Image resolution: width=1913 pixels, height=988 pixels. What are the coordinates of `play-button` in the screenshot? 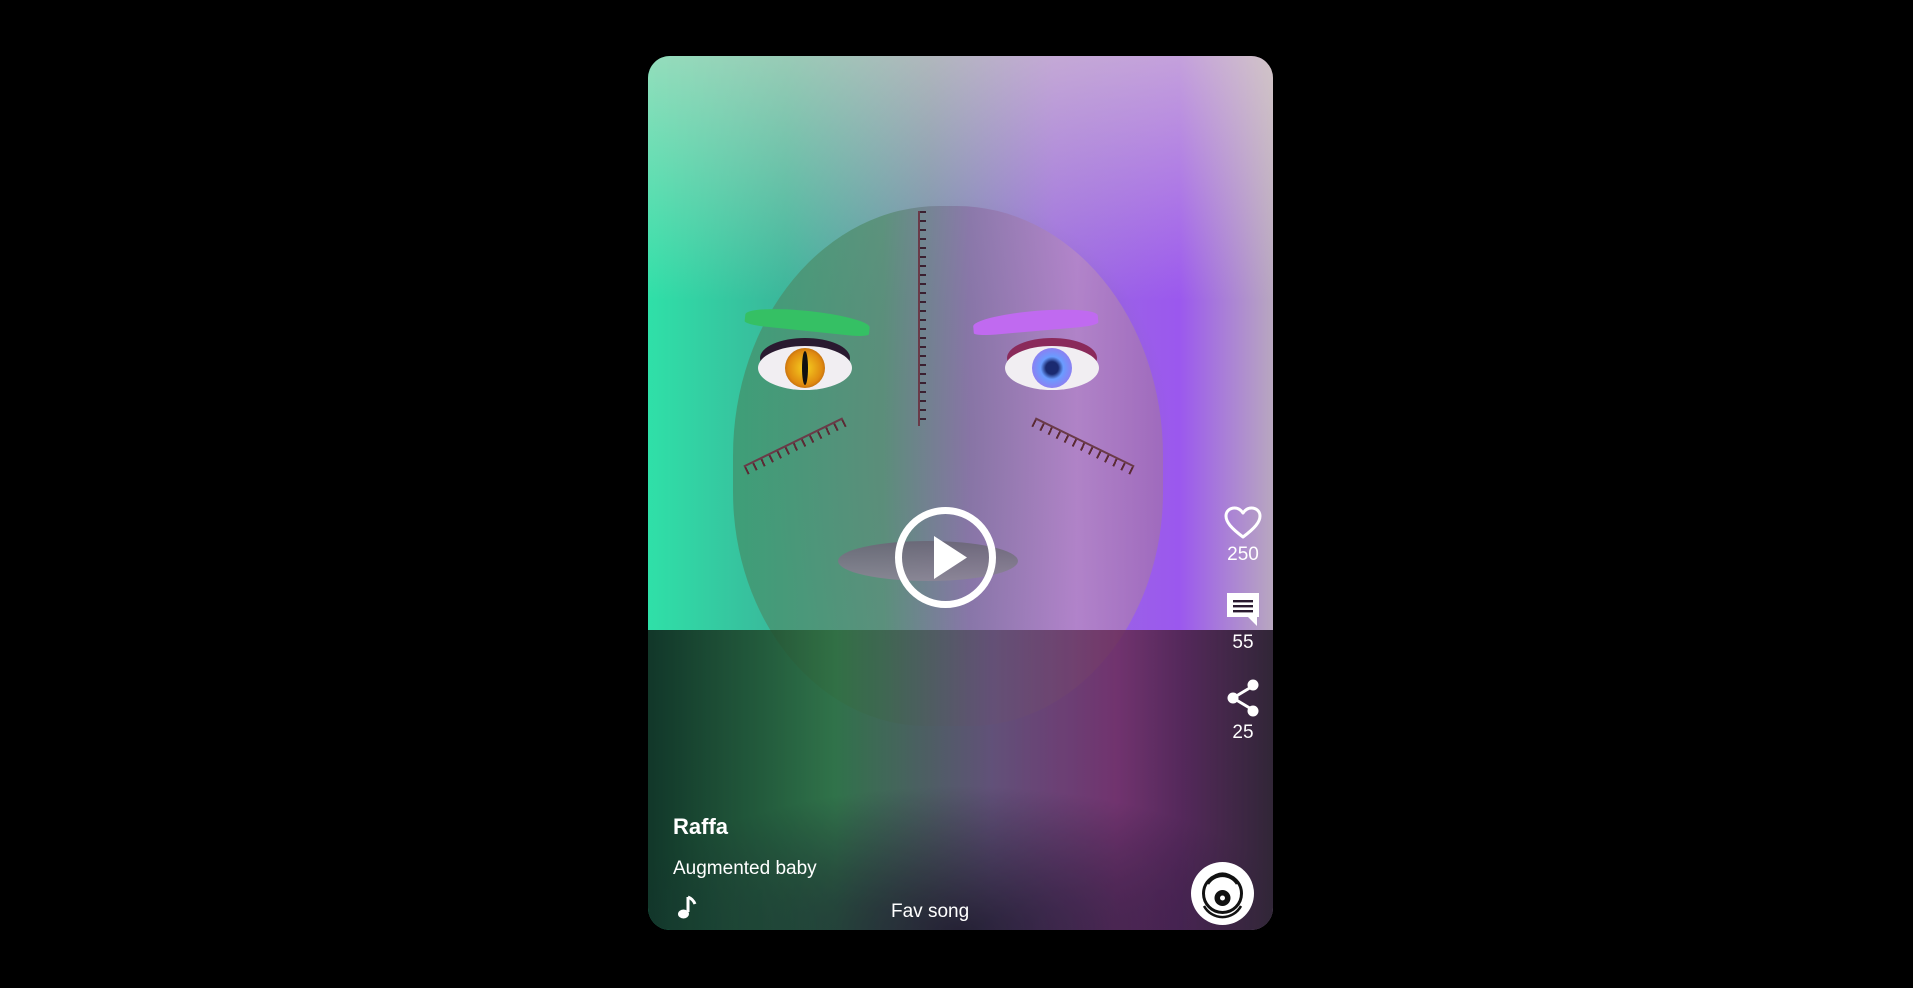 It's located at (945, 557).